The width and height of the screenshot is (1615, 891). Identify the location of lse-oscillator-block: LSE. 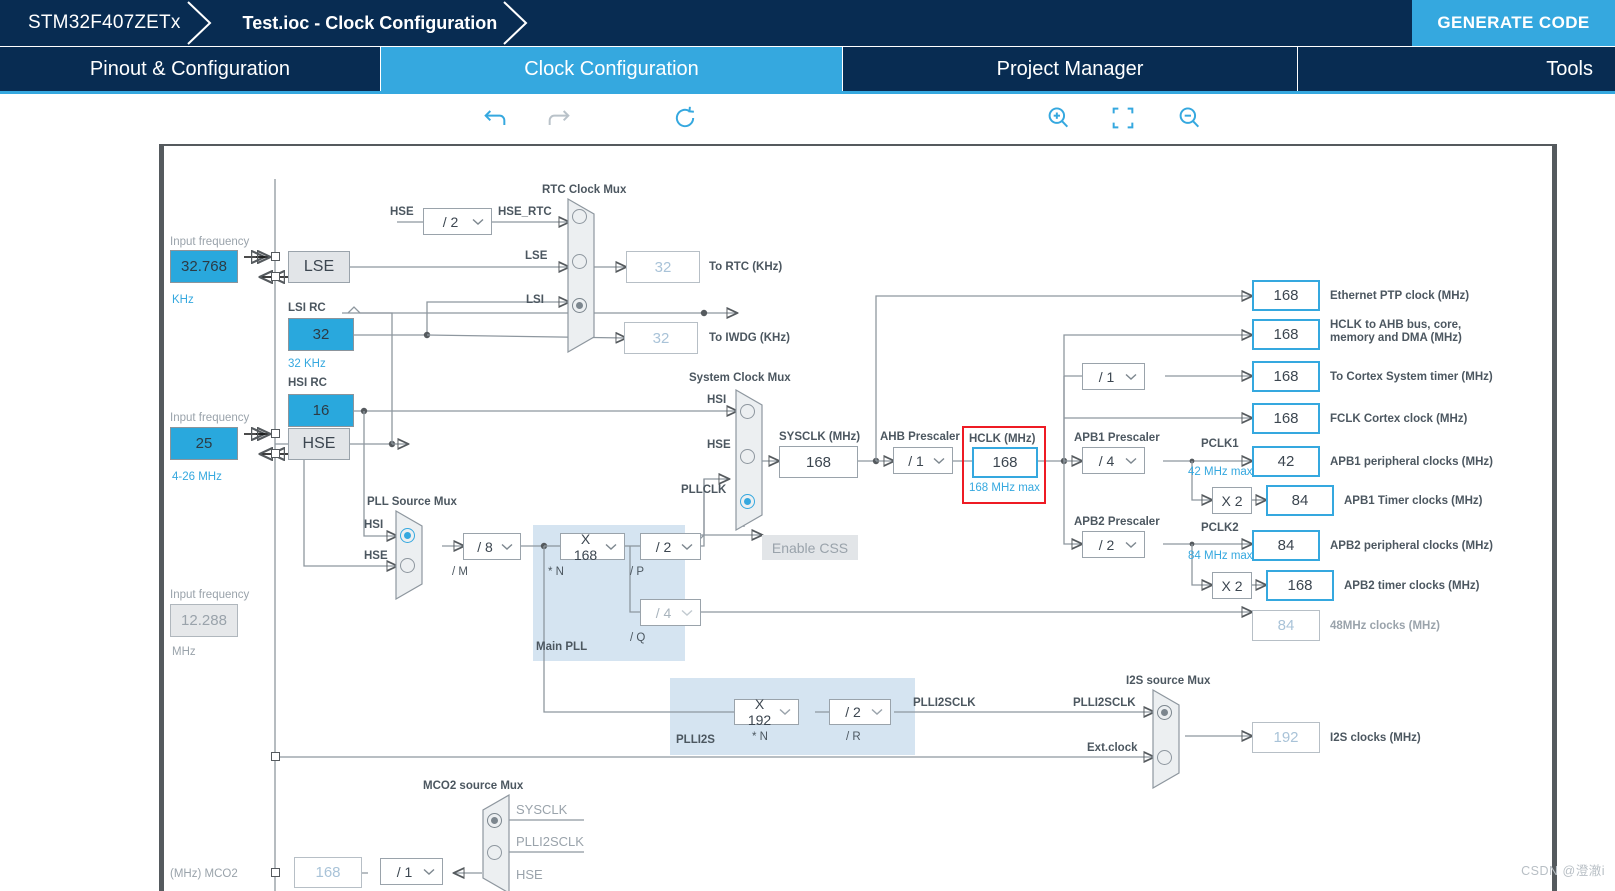
(319, 267).